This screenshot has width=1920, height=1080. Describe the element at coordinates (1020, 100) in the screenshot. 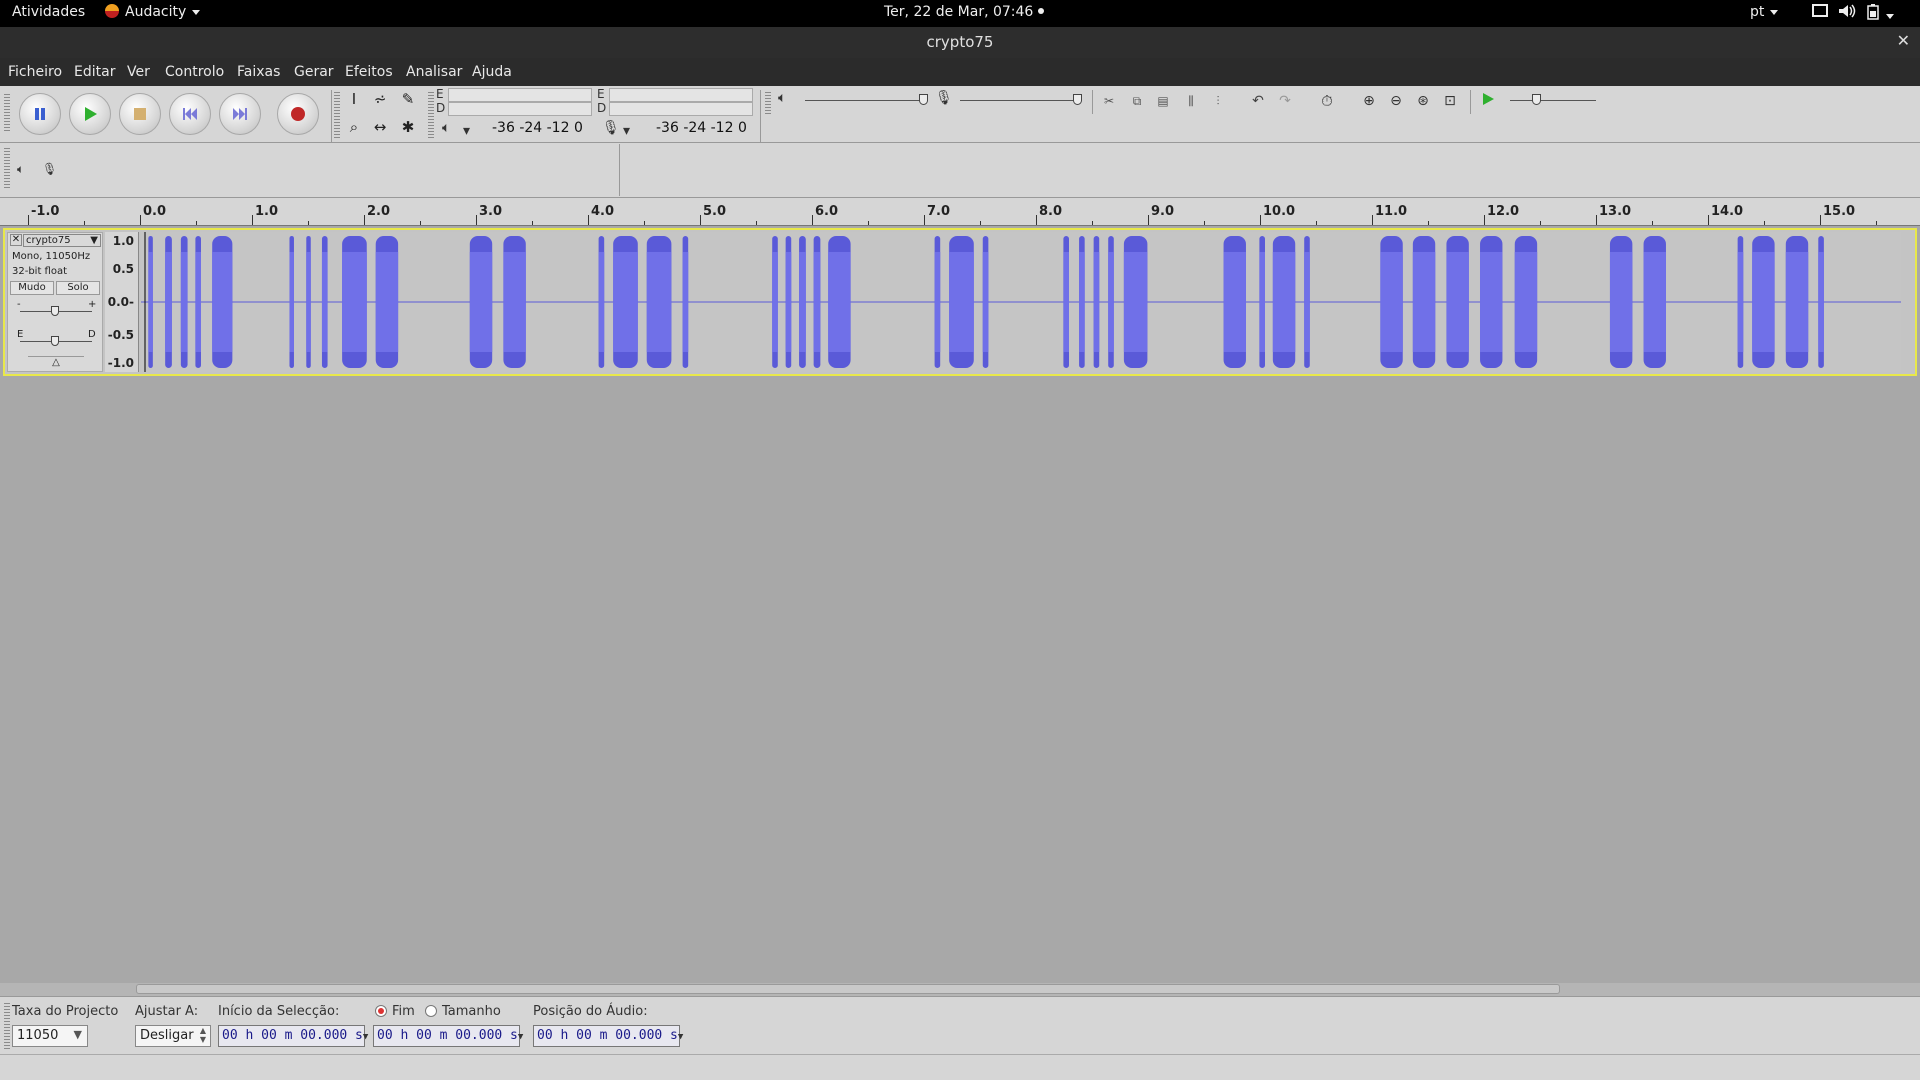

I see `record-volume-slider` at that location.